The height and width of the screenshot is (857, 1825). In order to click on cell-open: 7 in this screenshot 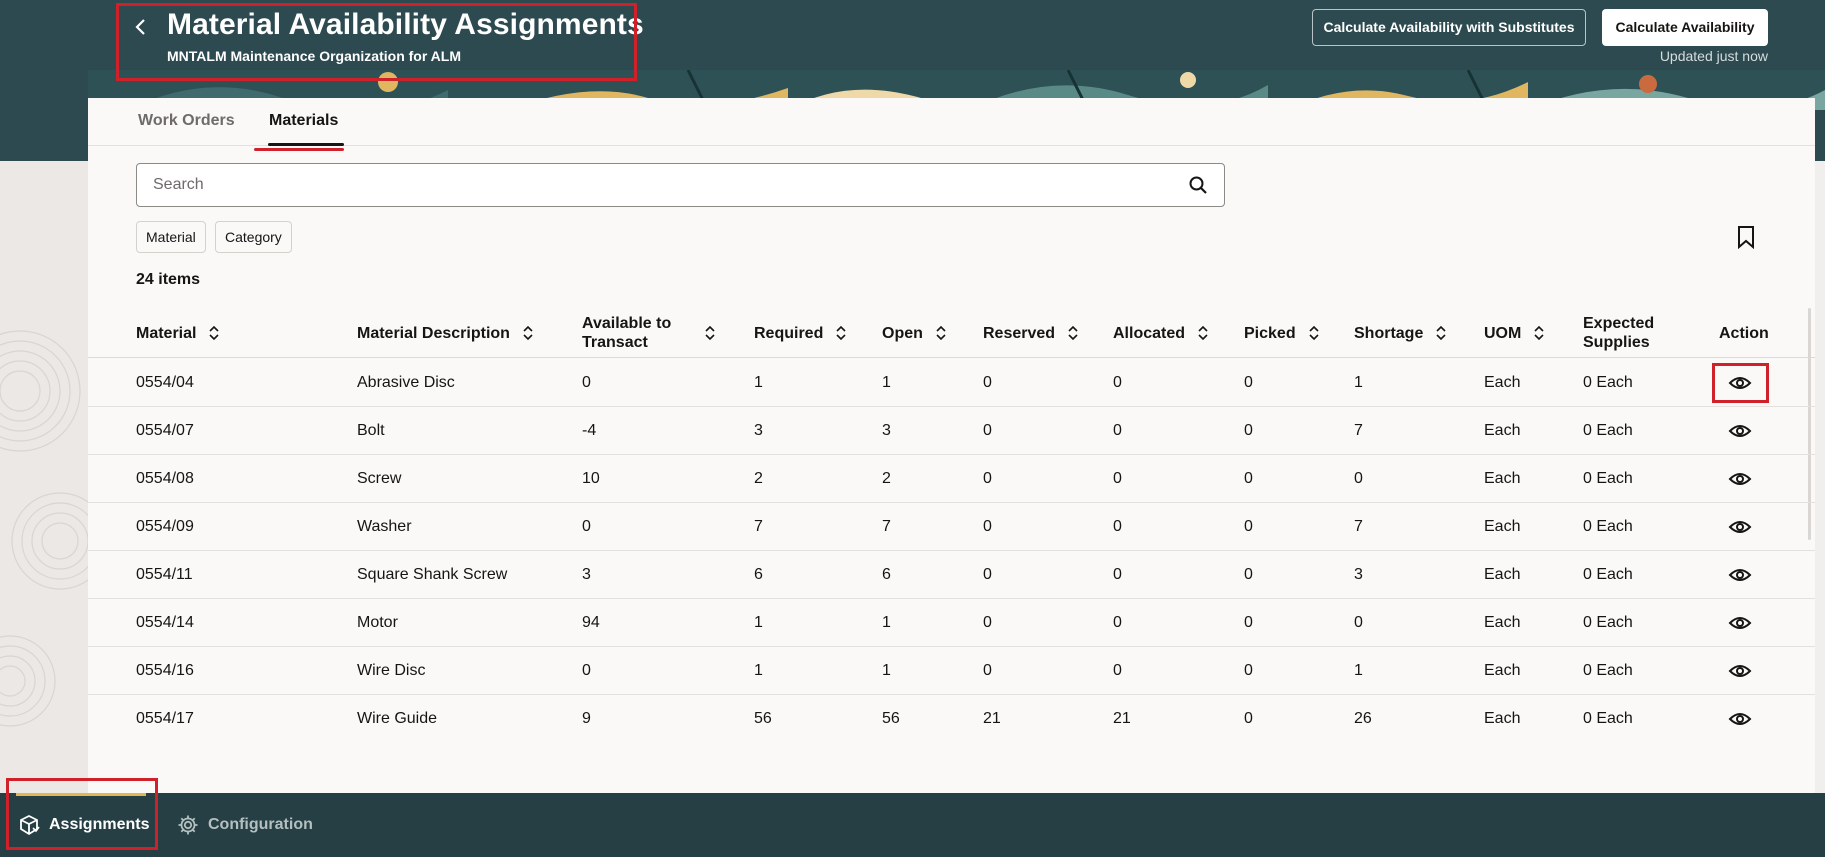, I will do `click(886, 526)`.